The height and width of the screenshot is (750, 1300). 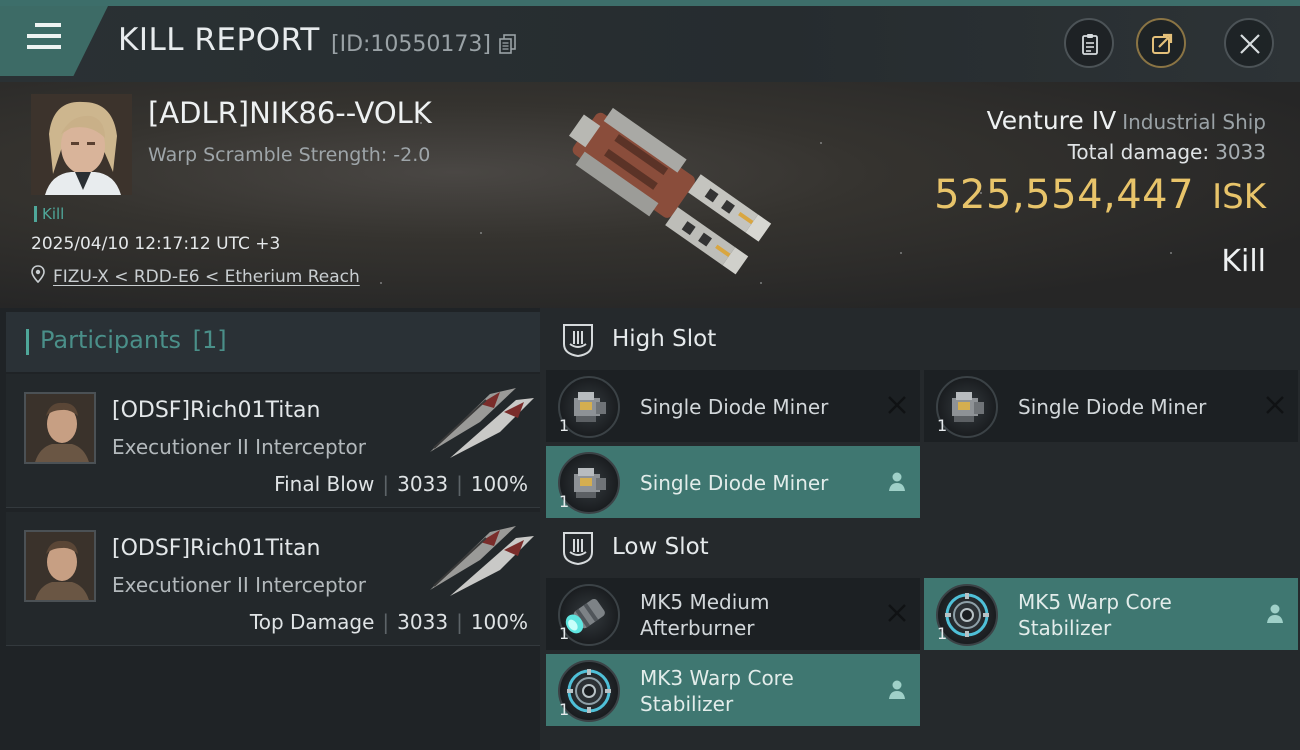 What do you see at coordinates (578, 549) in the screenshot?
I see `low-slot-icon` at bounding box center [578, 549].